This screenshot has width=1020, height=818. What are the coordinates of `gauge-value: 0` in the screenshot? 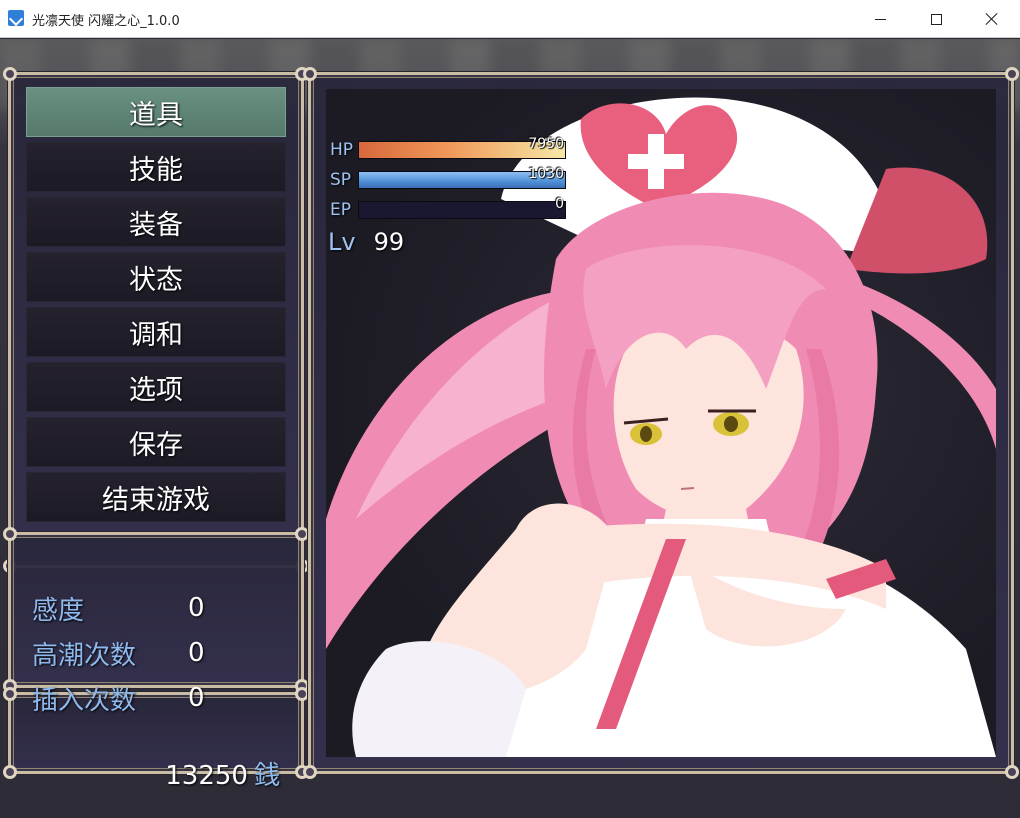 It's located at (559, 204).